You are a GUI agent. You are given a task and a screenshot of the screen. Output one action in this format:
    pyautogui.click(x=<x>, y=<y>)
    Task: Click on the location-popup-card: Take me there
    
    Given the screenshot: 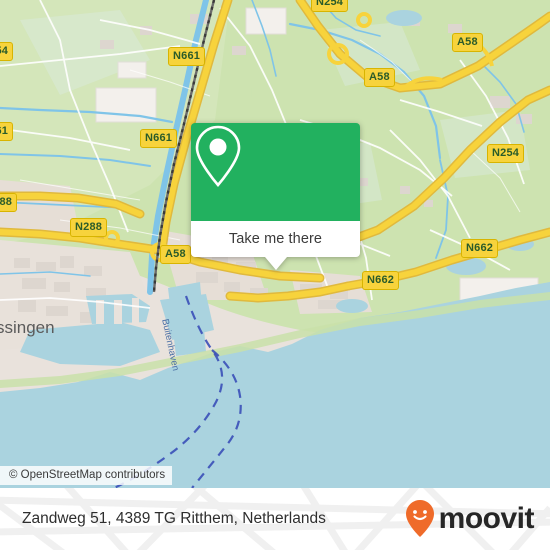 What is the action you would take?
    pyautogui.click(x=275, y=196)
    